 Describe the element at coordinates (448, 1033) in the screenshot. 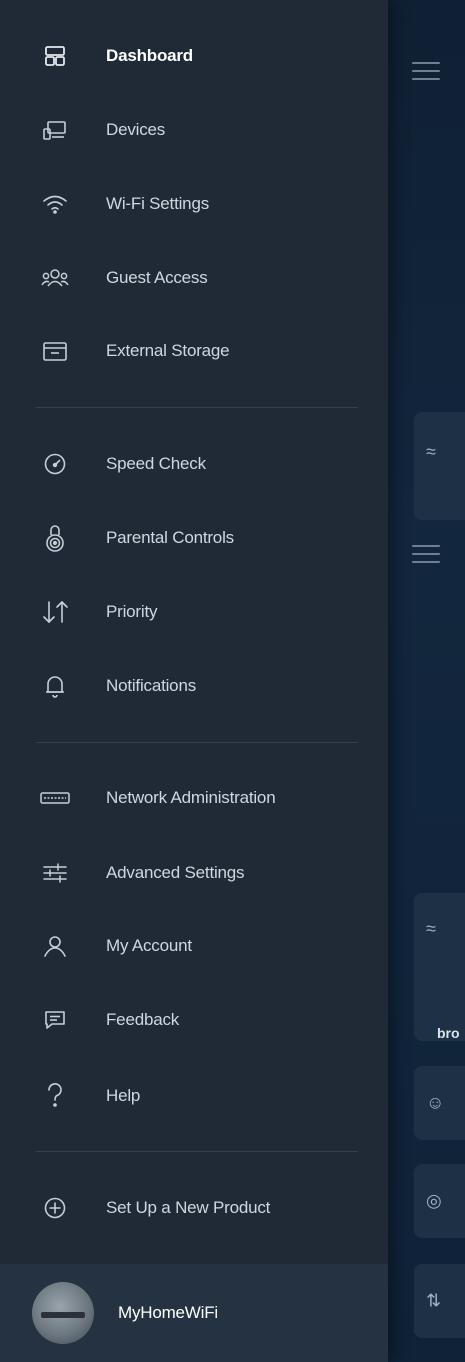

I see `background-label: bro` at that location.